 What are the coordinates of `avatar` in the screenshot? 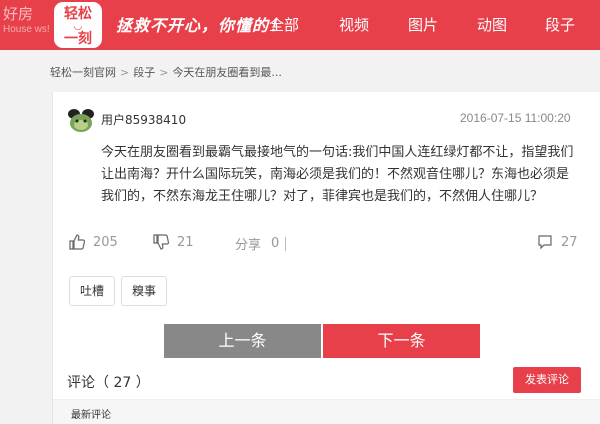 It's located at (81, 120).